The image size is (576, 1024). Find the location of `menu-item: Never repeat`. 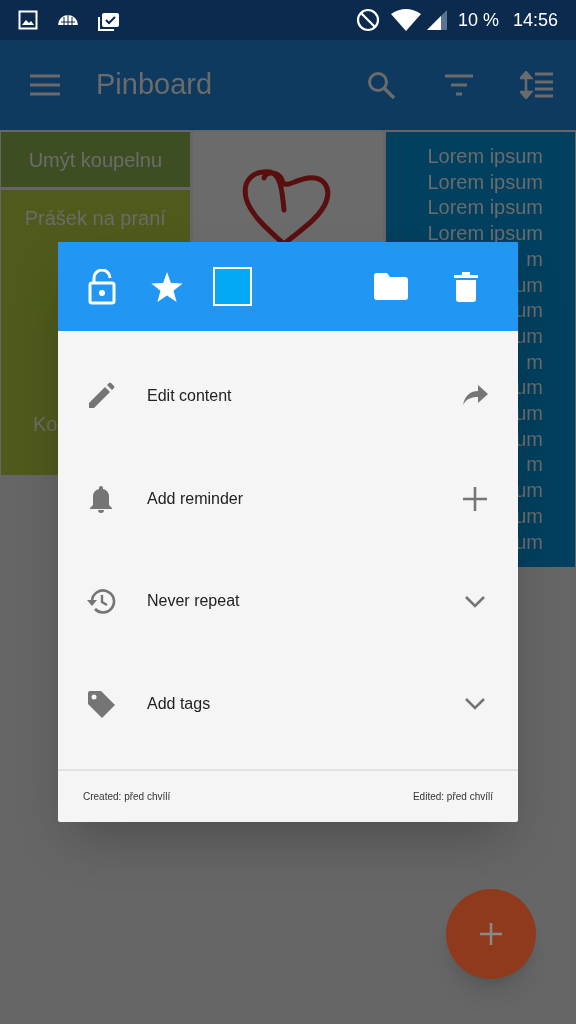

menu-item: Never repeat is located at coordinates (288, 601).